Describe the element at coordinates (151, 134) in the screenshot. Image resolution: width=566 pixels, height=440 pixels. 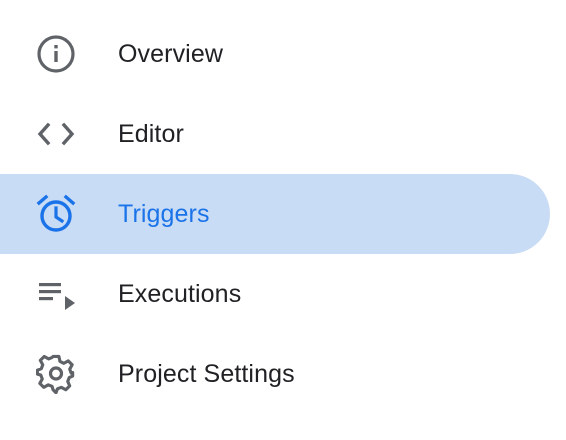
I see `sidebar-item-label: Editor` at that location.